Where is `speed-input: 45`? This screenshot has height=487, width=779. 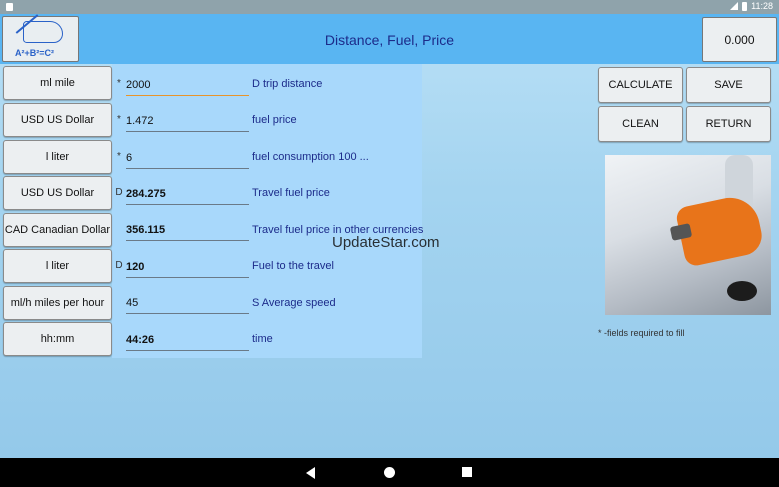
speed-input: 45 is located at coordinates (187, 303).